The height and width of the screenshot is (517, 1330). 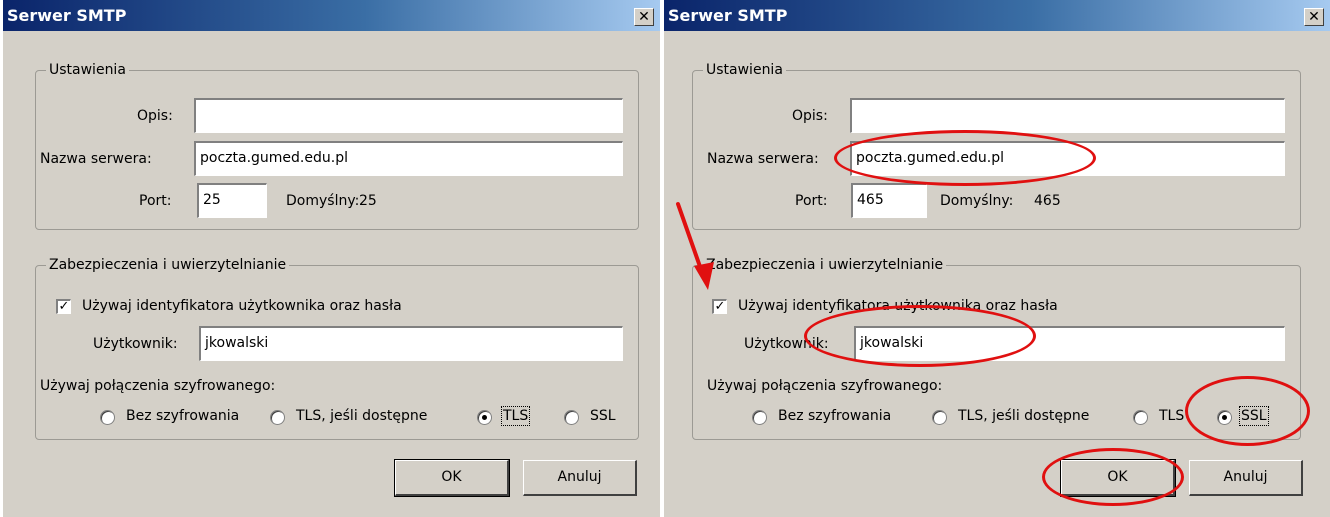 What do you see at coordinates (1047, 201) in the screenshot?
I see `default-port-value: 465` at bounding box center [1047, 201].